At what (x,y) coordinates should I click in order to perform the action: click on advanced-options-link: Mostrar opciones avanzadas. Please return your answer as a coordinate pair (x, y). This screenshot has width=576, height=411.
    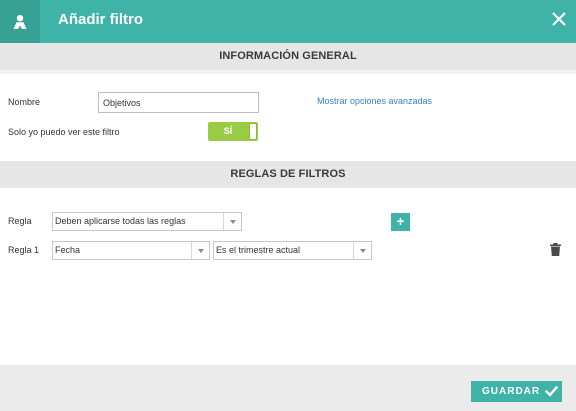
    Looking at the image, I should click on (374, 101).